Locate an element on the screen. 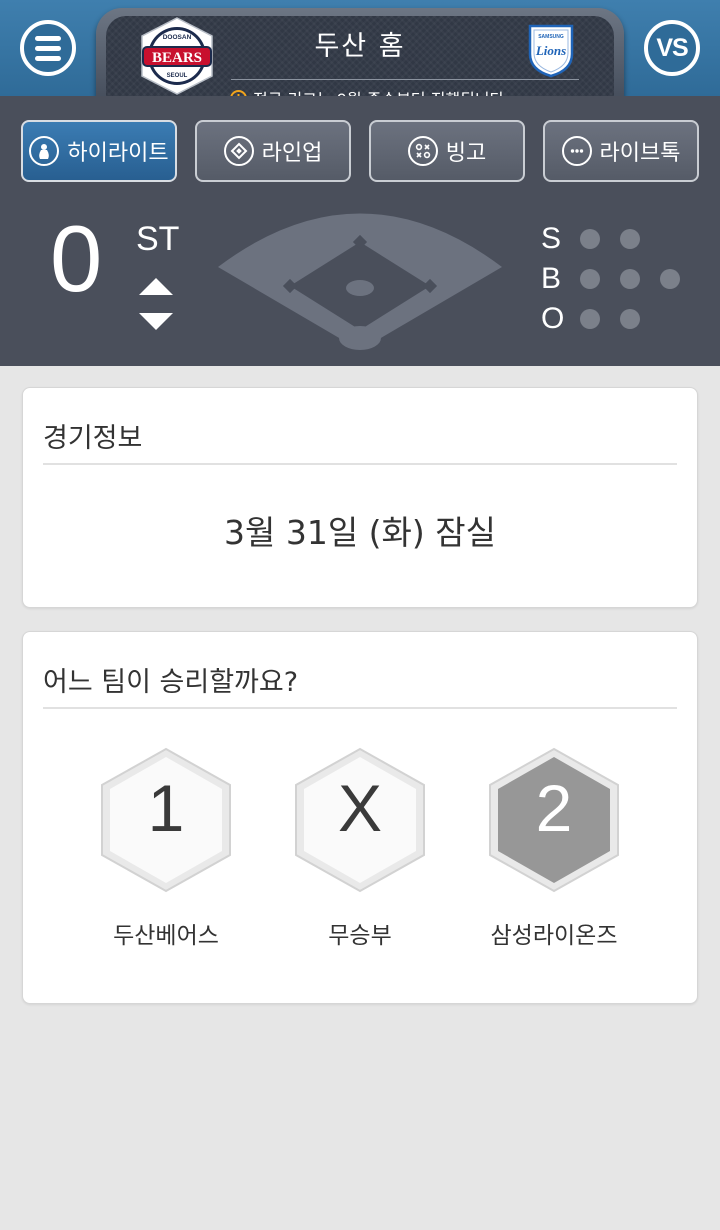 The width and height of the screenshot is (720, 1230). away-logo-main-text: Lions is located at coordinates (550, 50).